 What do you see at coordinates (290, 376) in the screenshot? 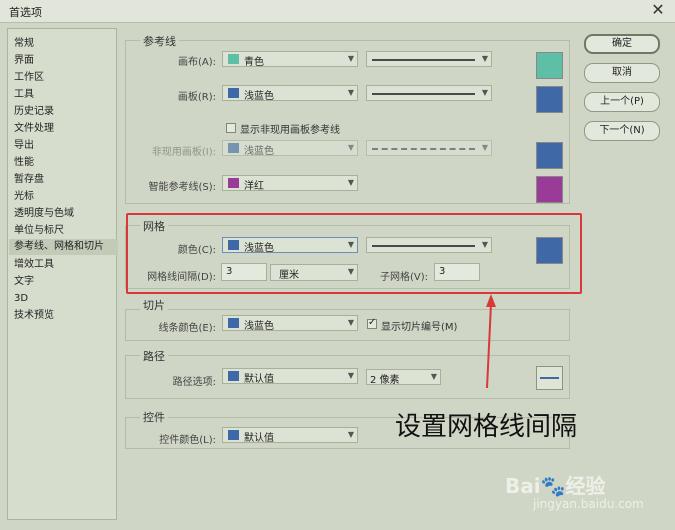
I see `path-options-dropdown: 默认值 ▼` at bounding box center [290, 376].